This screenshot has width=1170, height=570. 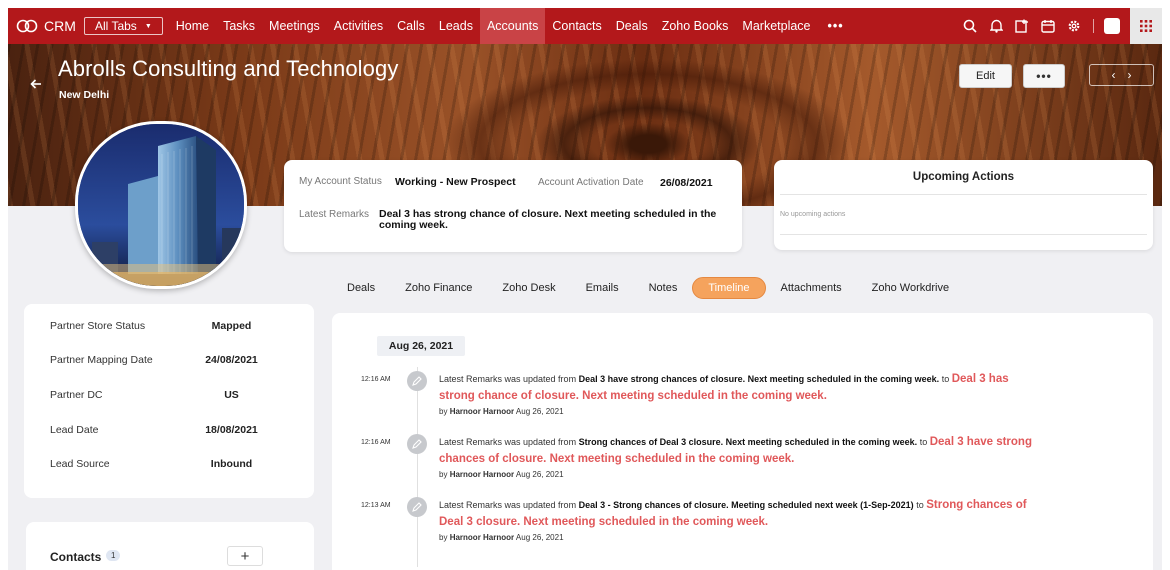 I want to click on tab-notes: Notes, so click(x=663, y=288).